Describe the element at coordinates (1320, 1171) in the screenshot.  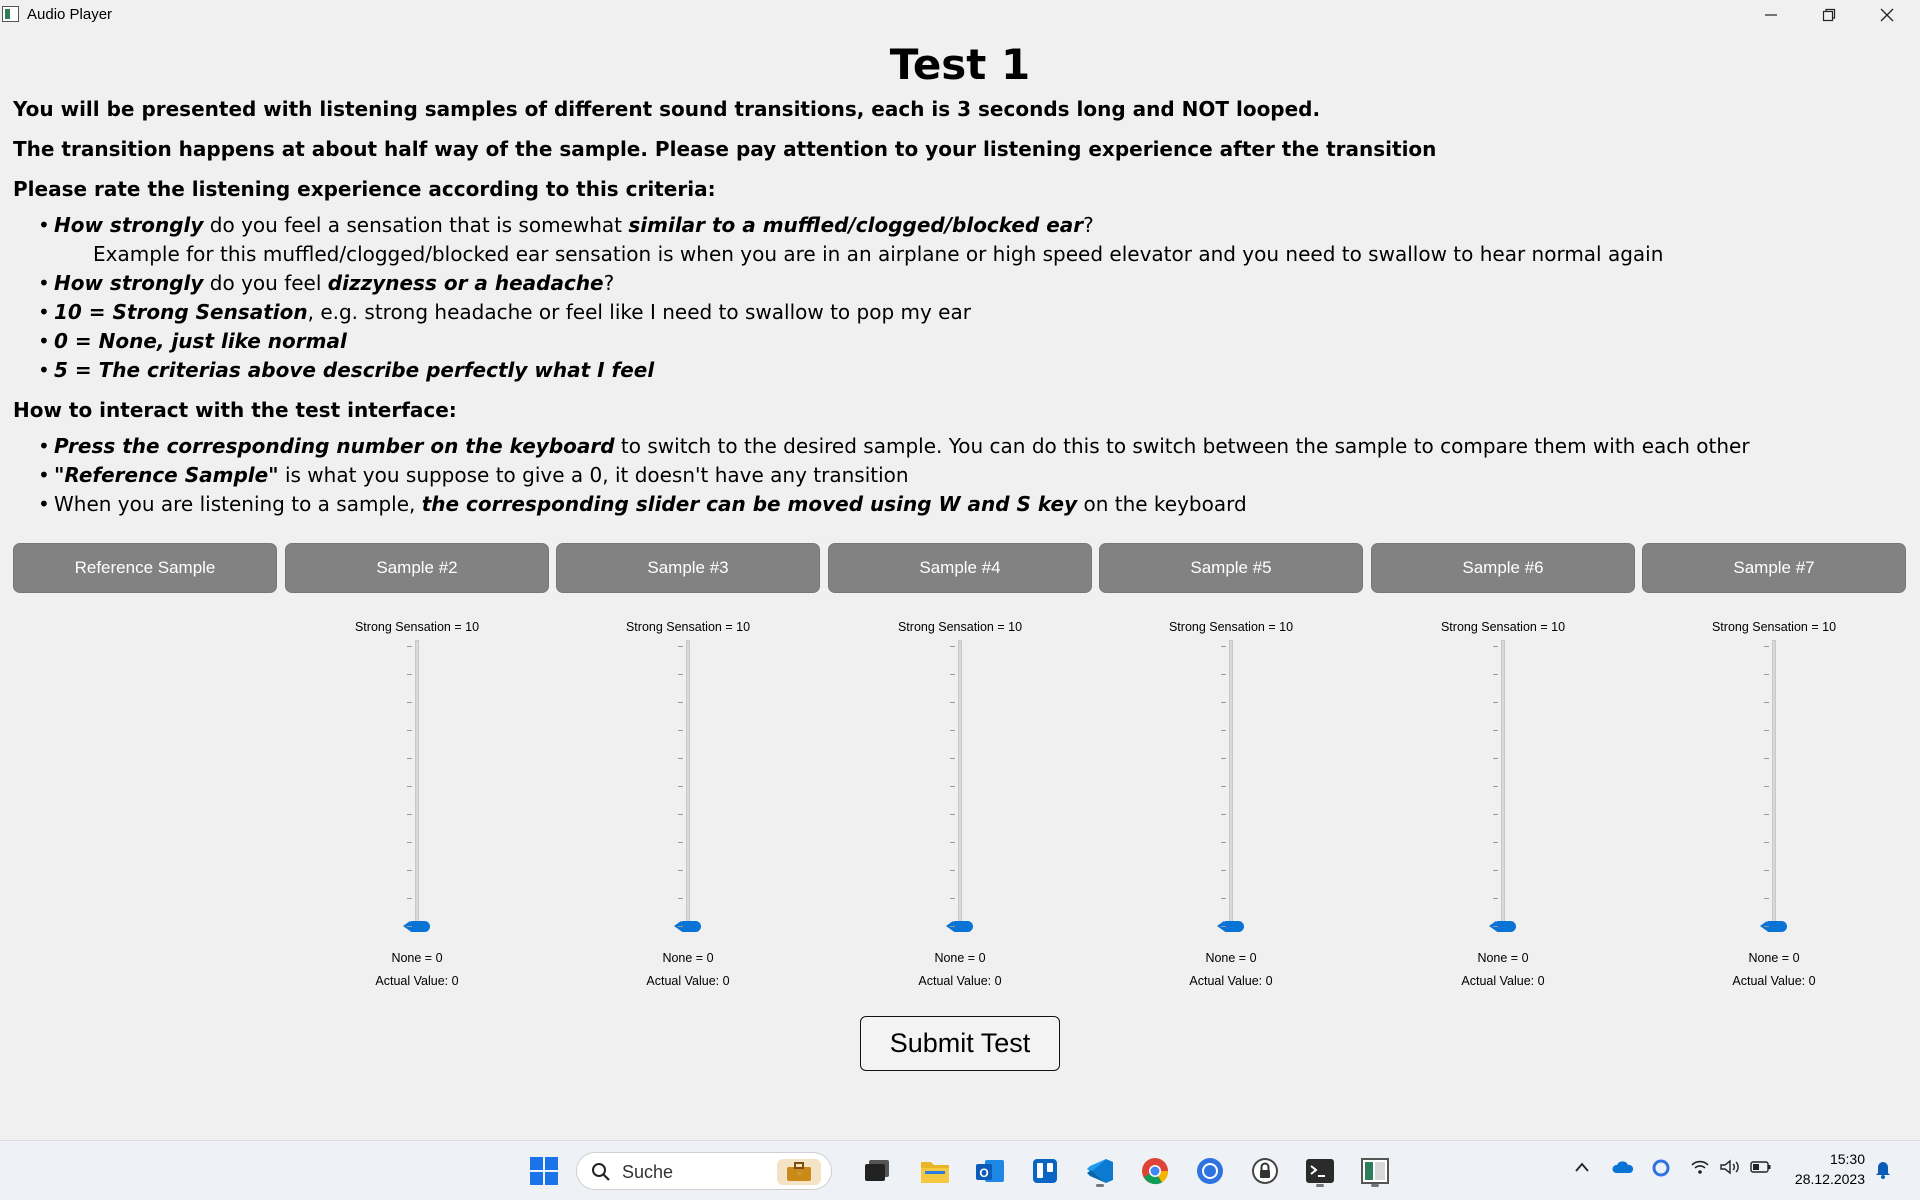
I see `terminal-icon` at that location.